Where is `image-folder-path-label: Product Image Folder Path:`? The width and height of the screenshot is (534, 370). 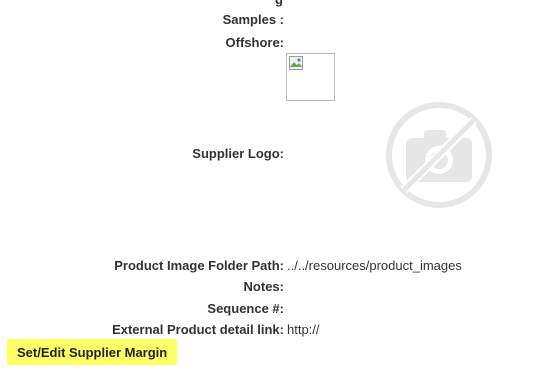
image-folder-path-label: Product Image Folder Path: is located at coordinates (199, 265).